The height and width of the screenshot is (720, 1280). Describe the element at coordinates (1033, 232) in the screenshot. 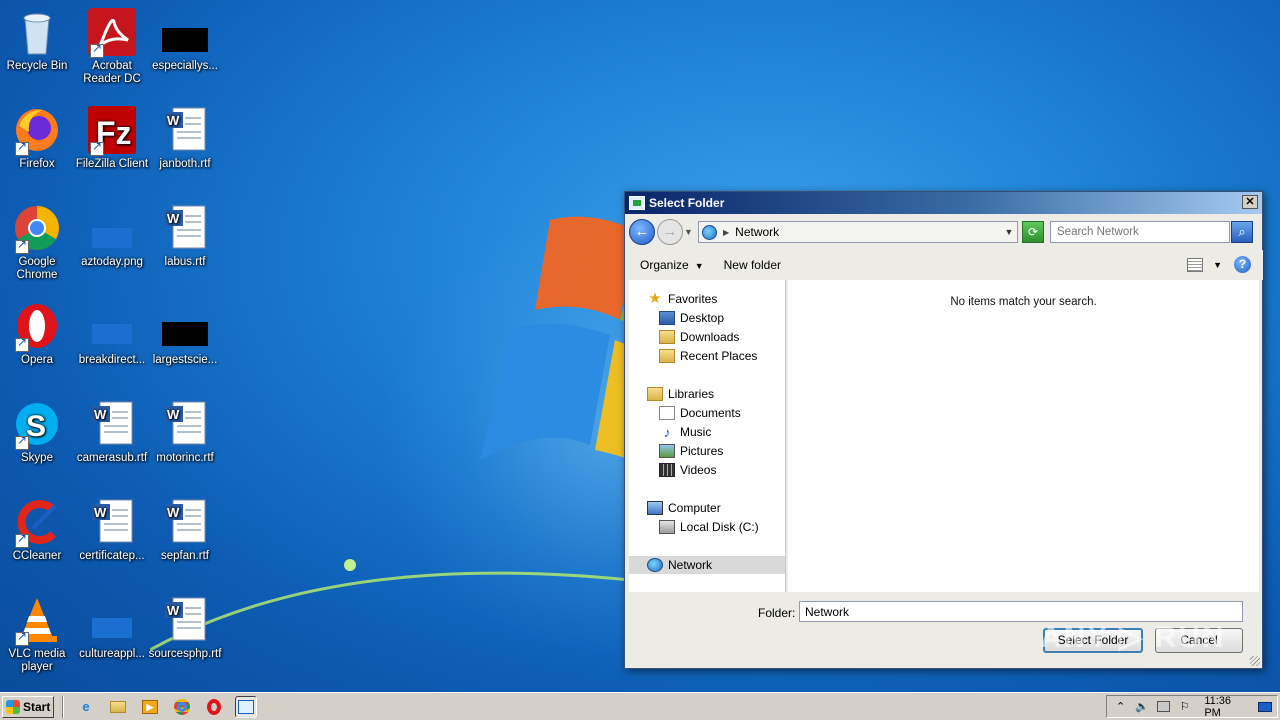

I see `refresh-button: ⟳` at that location.